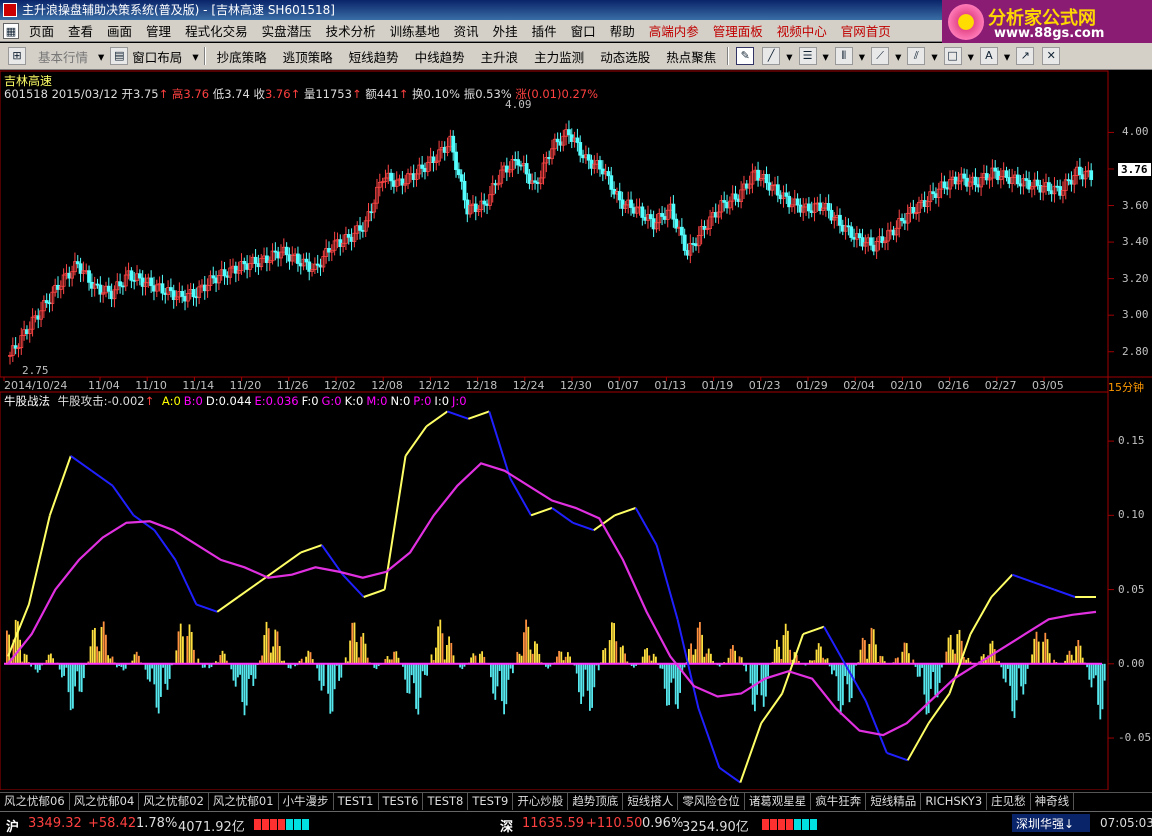 Image resolution: width=1152 pixels, height=836 pixels. What do you see at coordinates (1000, 385) in the screenshot?
I see `date-tick-label: 02/27` at bounding box center [1000, 385].